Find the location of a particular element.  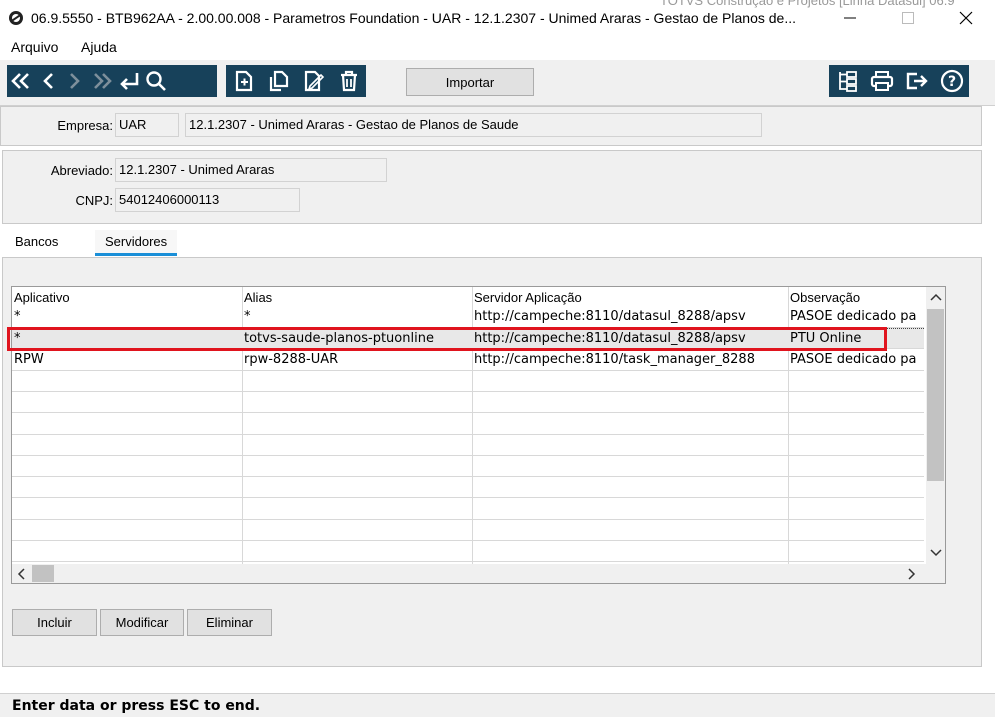

utility-group: ? is located at coordinates (899, 81).